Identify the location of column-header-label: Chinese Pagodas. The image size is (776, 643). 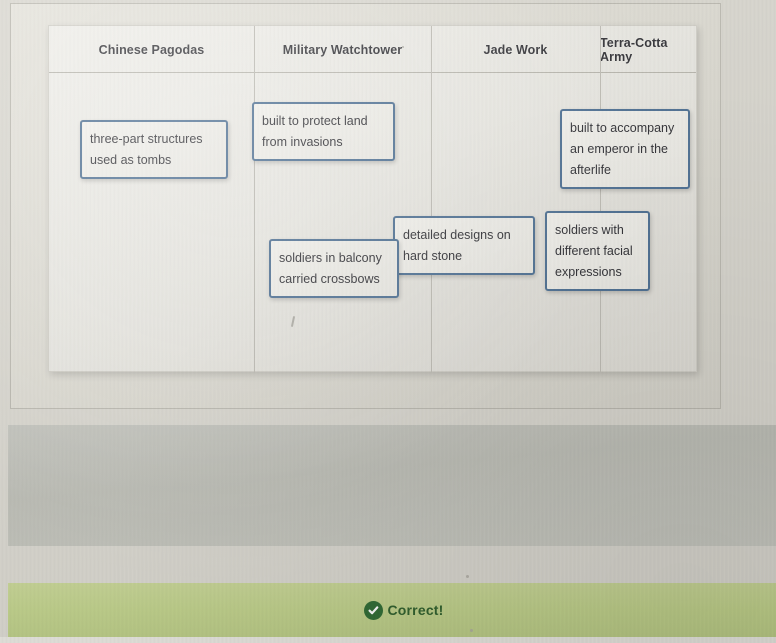
(151, 49).